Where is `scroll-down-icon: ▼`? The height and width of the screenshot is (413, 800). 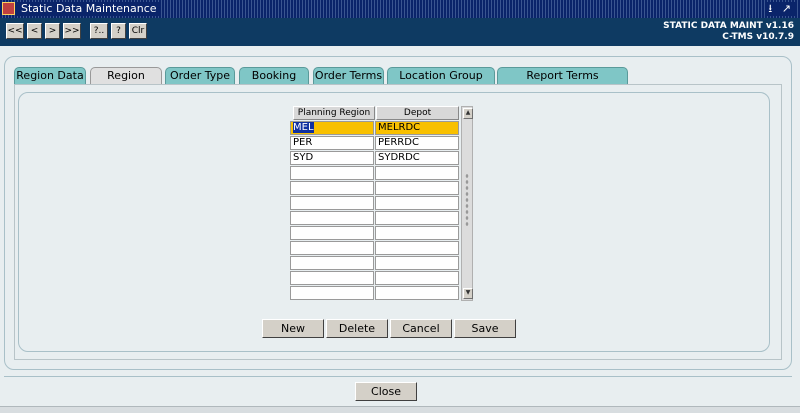 scroll-down-icon: ▼ is located at coordinates (468, 293).